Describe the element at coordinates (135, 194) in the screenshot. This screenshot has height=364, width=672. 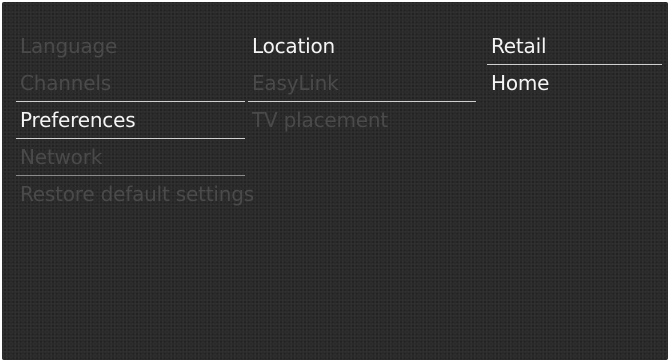
I see `menu-item-restore-default-settings: Restore default settings` at that location.